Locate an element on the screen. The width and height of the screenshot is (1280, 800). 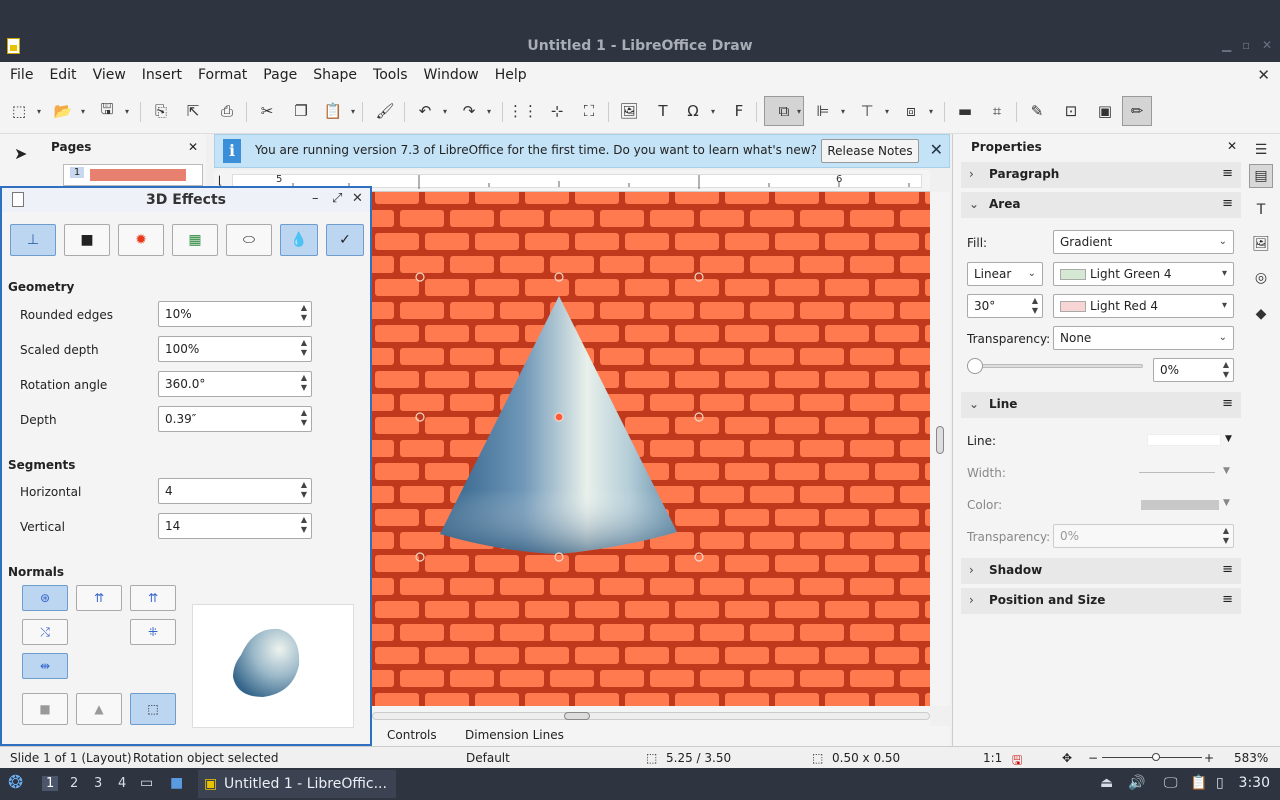
menu-edit: Edit is located at coordinates (62, 75).